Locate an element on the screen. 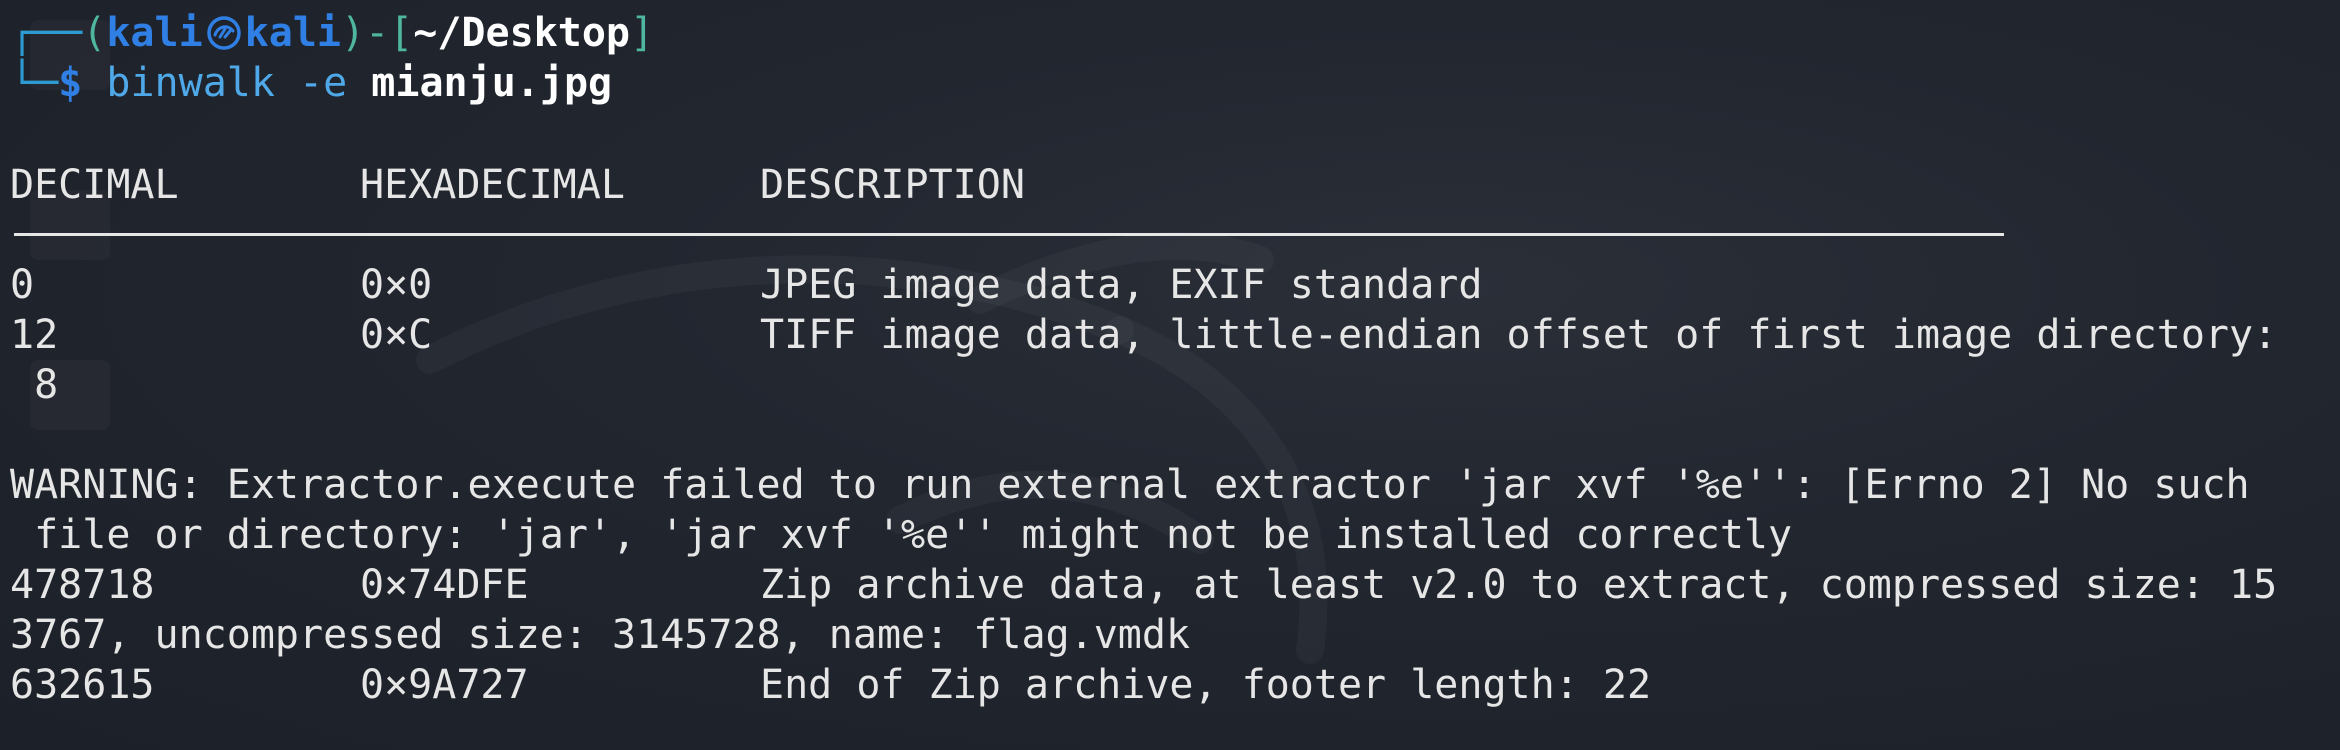 The image size is (2340, 750). header-decimal: DECIMAL is located at coordinates (94, 185).